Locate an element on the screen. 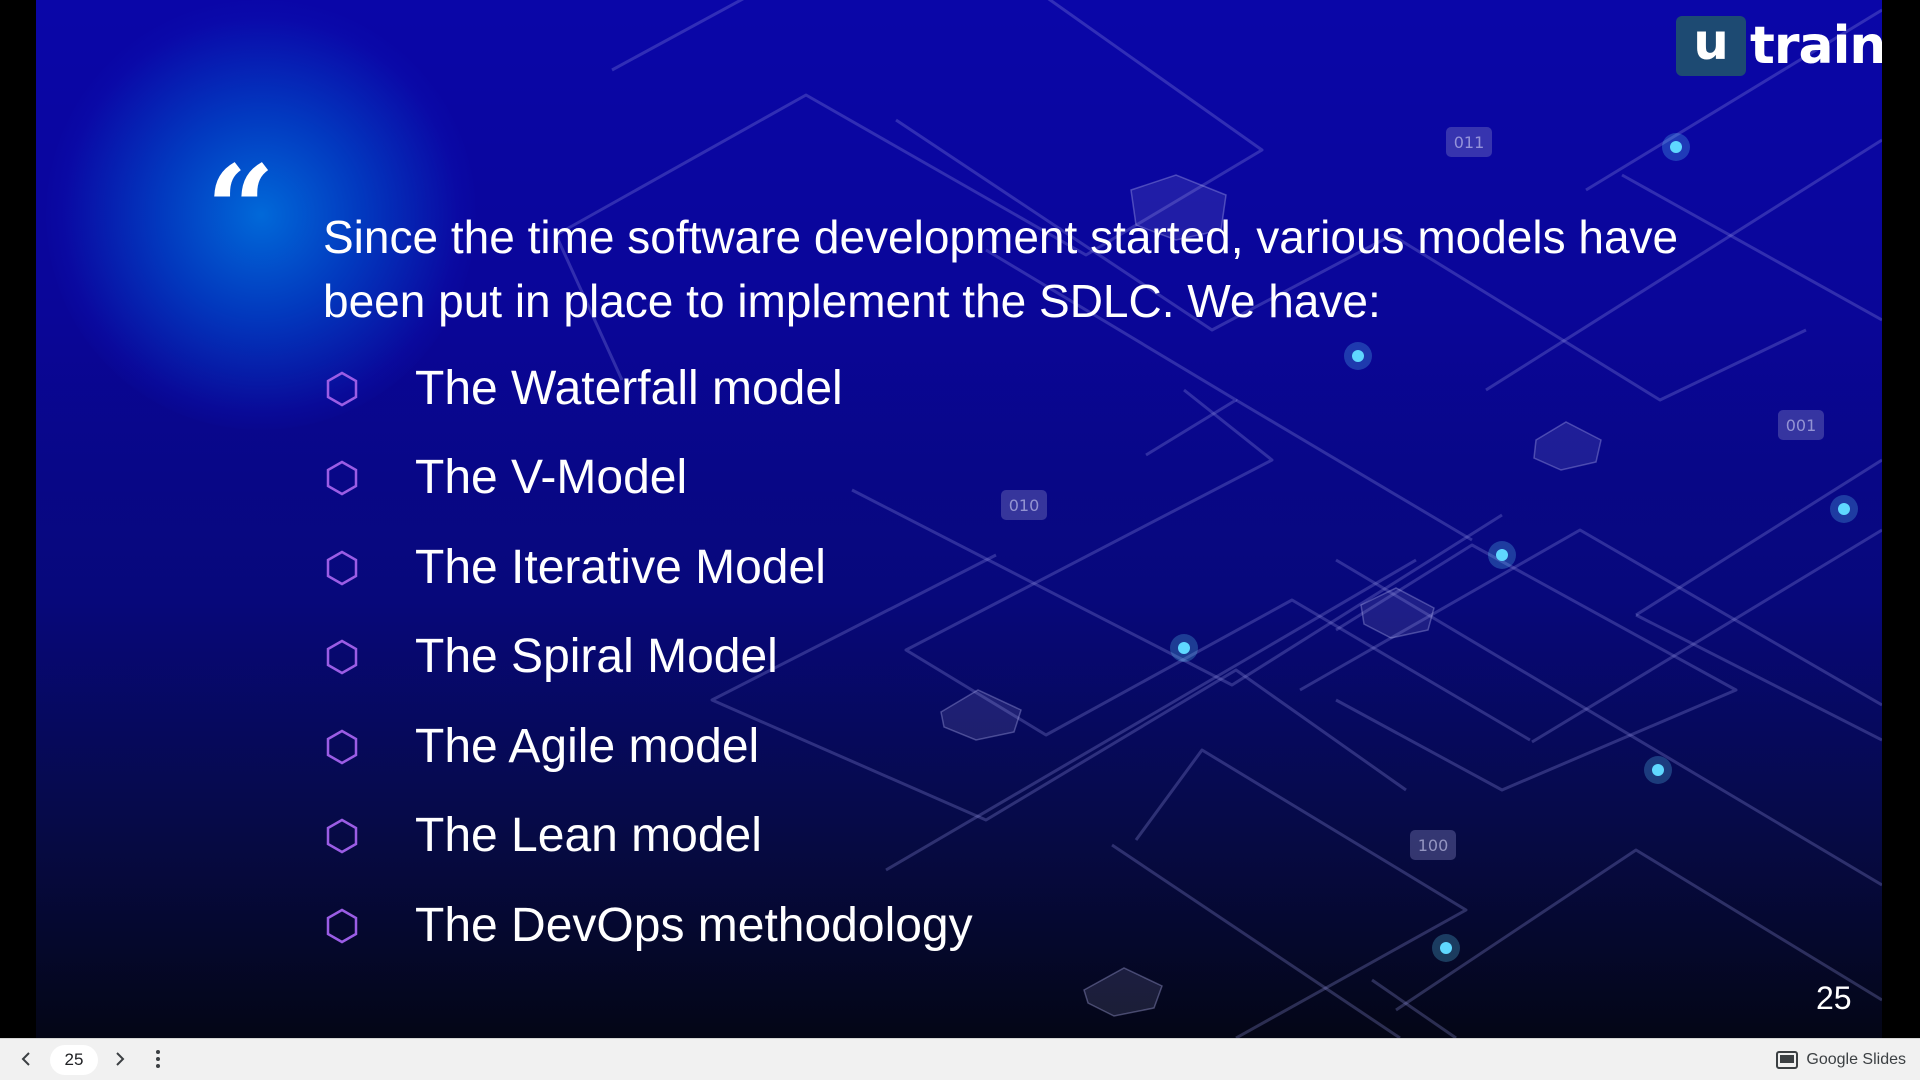 The height and width of the screenshot is (1080, 1920). list-item: The DevOps methodology is located at coordinates (648, 926).